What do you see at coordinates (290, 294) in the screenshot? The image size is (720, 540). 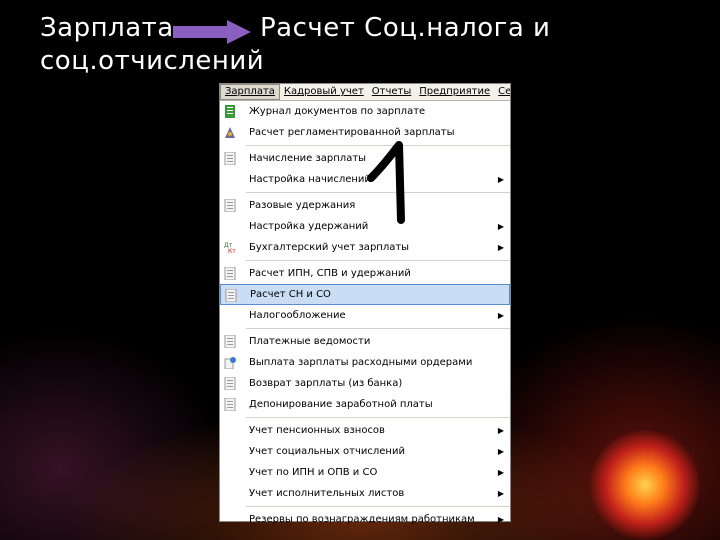 I see `menu-item-label: Расчет СН и СО` at bounding box center [290, 294].